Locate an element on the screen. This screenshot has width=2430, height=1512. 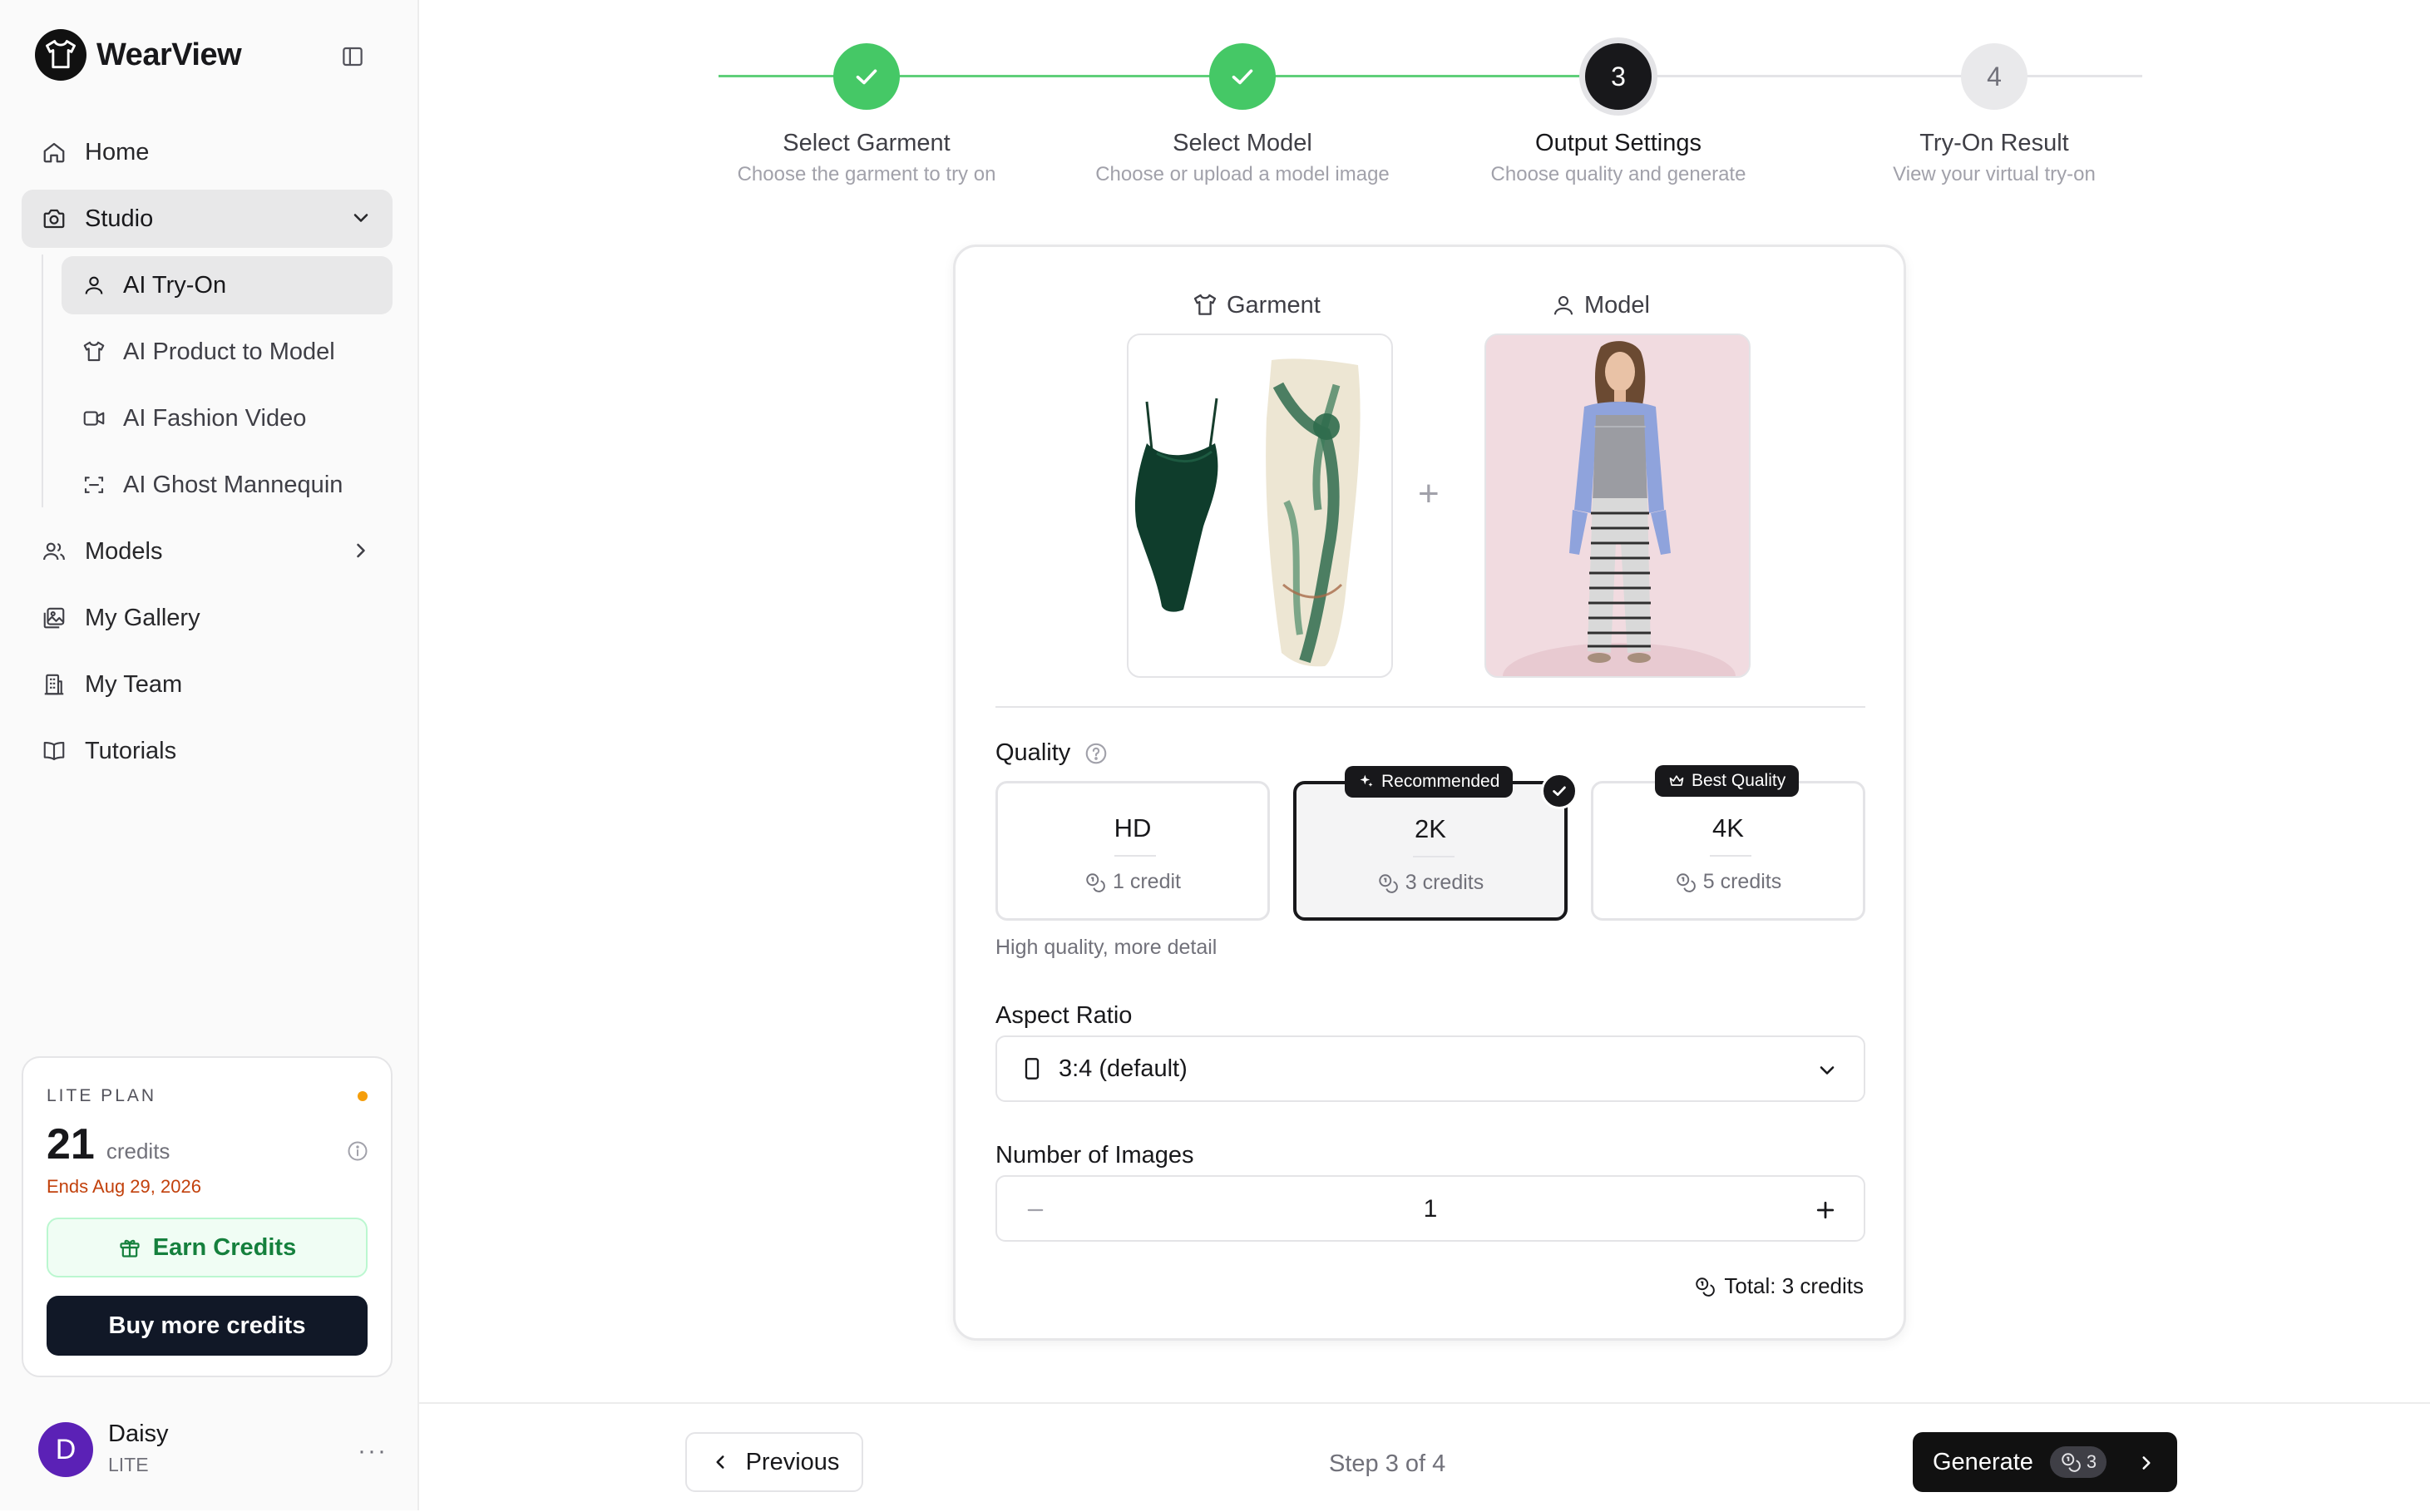
step-4-indicator: 4 is located at coordinates (1994, 76).